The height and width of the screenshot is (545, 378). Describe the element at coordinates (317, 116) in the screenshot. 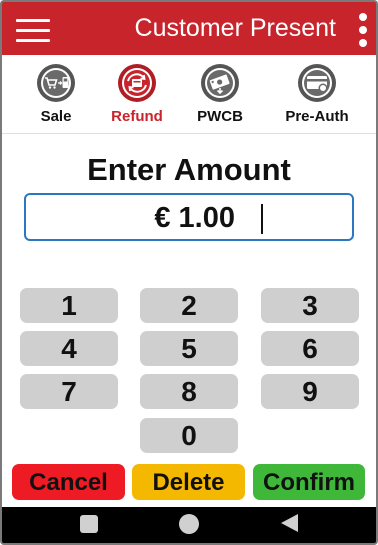

I see `tab-pre-auth-label: Pre-Auth` at that location.